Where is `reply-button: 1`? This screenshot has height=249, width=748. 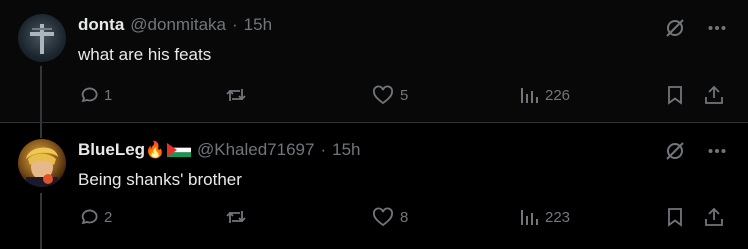 reply-button: 1 is located at coordinates (95, 95).